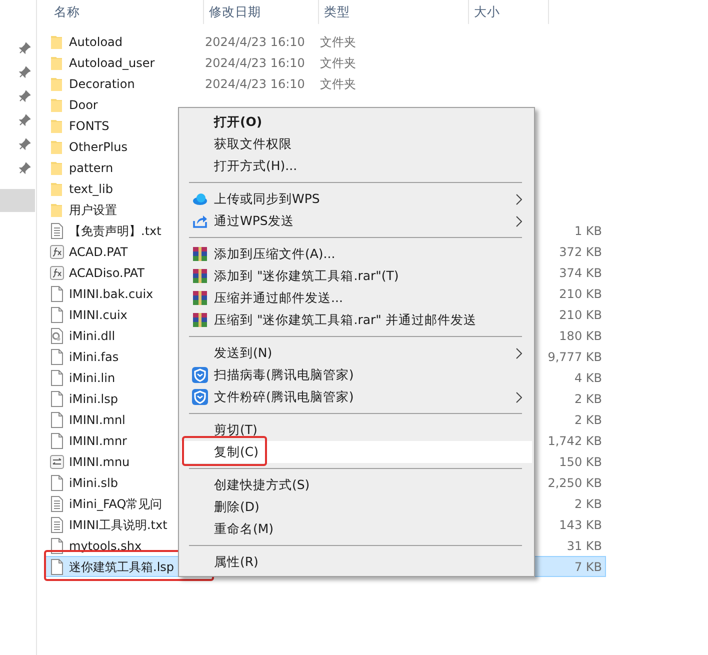 The image size is (708, 655). Describe the element at coordinates (97, 420) in the screenshot. I see `file-name: IMINI.mnl` at that location.